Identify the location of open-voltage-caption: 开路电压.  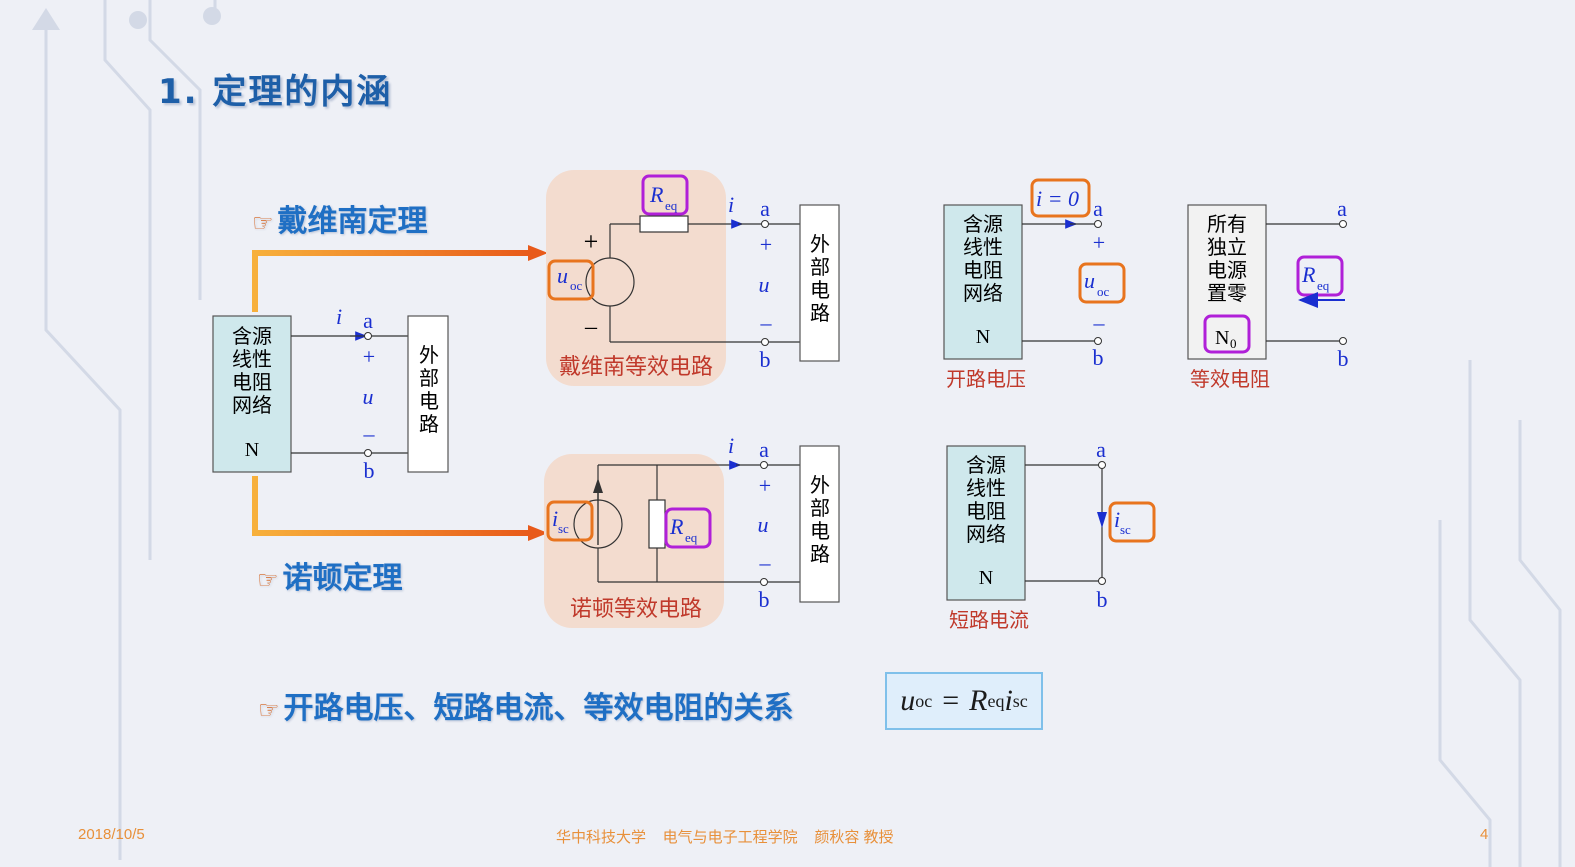
(986, 379).